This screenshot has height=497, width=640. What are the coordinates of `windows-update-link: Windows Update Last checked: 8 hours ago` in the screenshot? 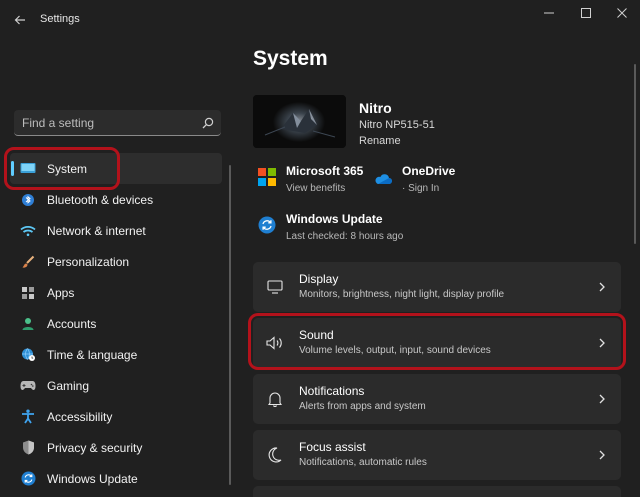 It's located at (330, 227).